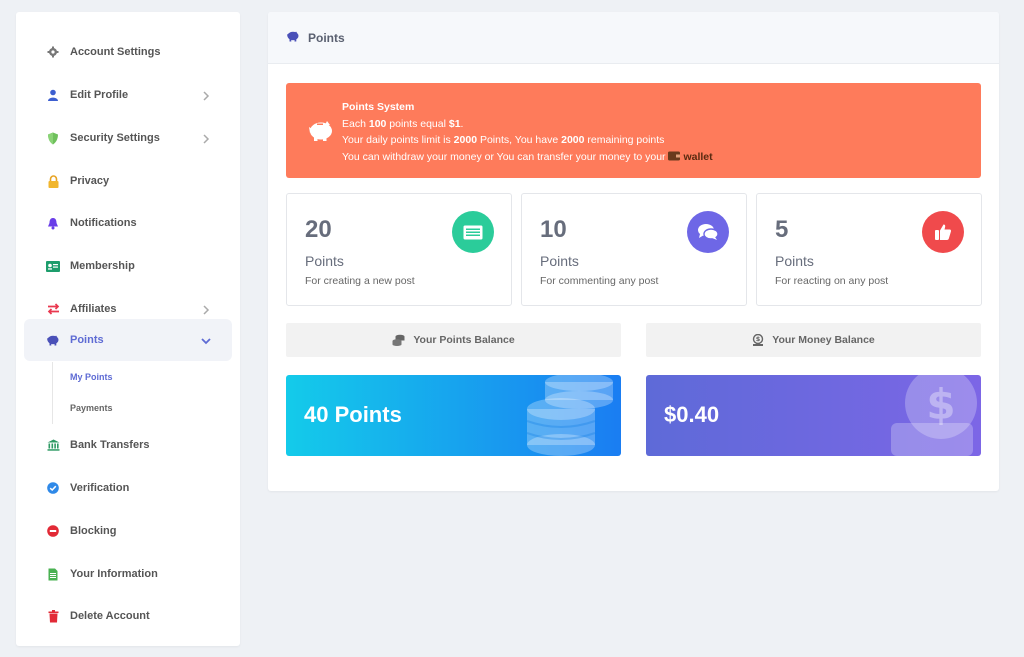 This screenshot has width=1024, height=657. I want to click on sidebar-item-your-information: Your Information, so click(128, 574).